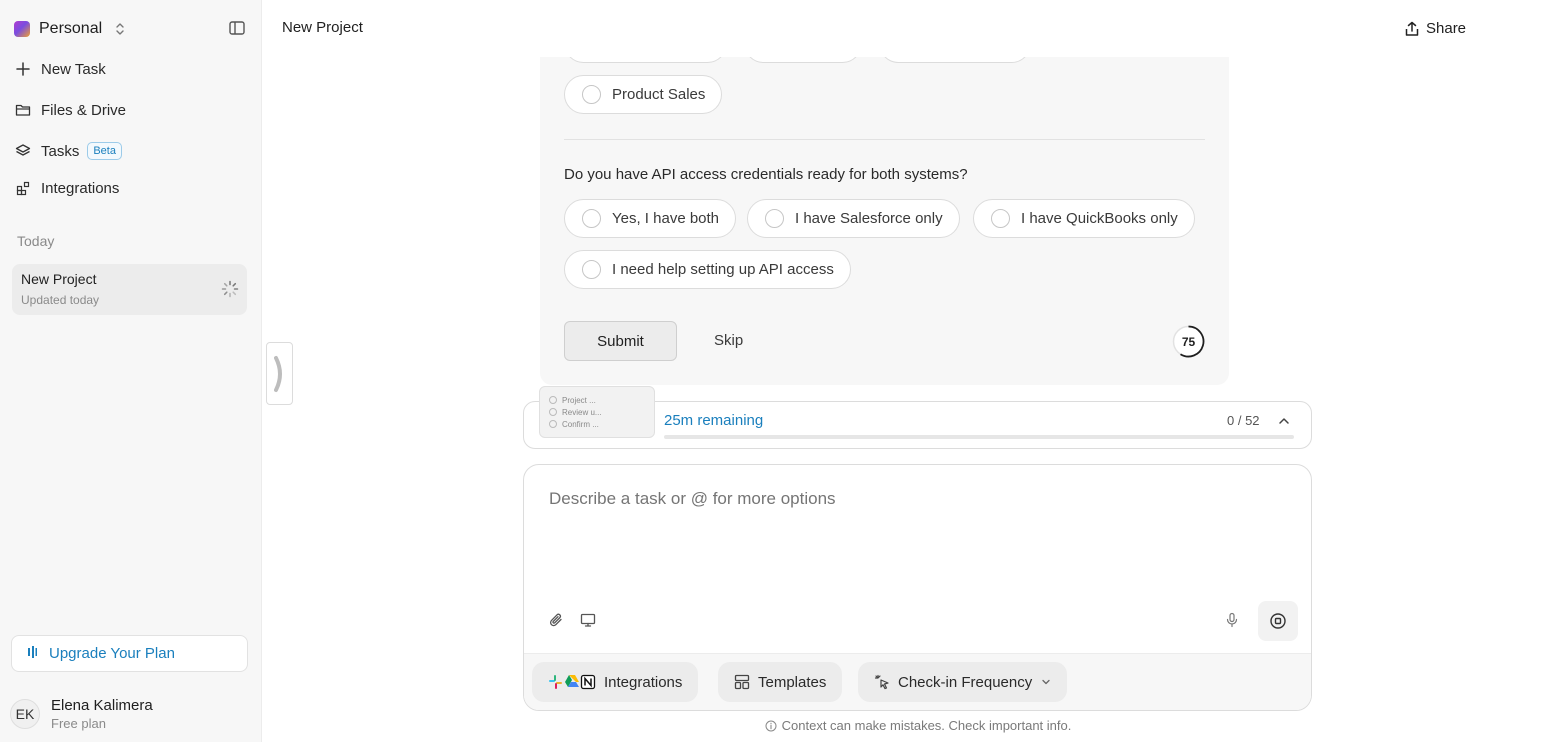  Describe the element at coordinates (33, 654) in the screenshot. I see `upgrade-icon` at that location.